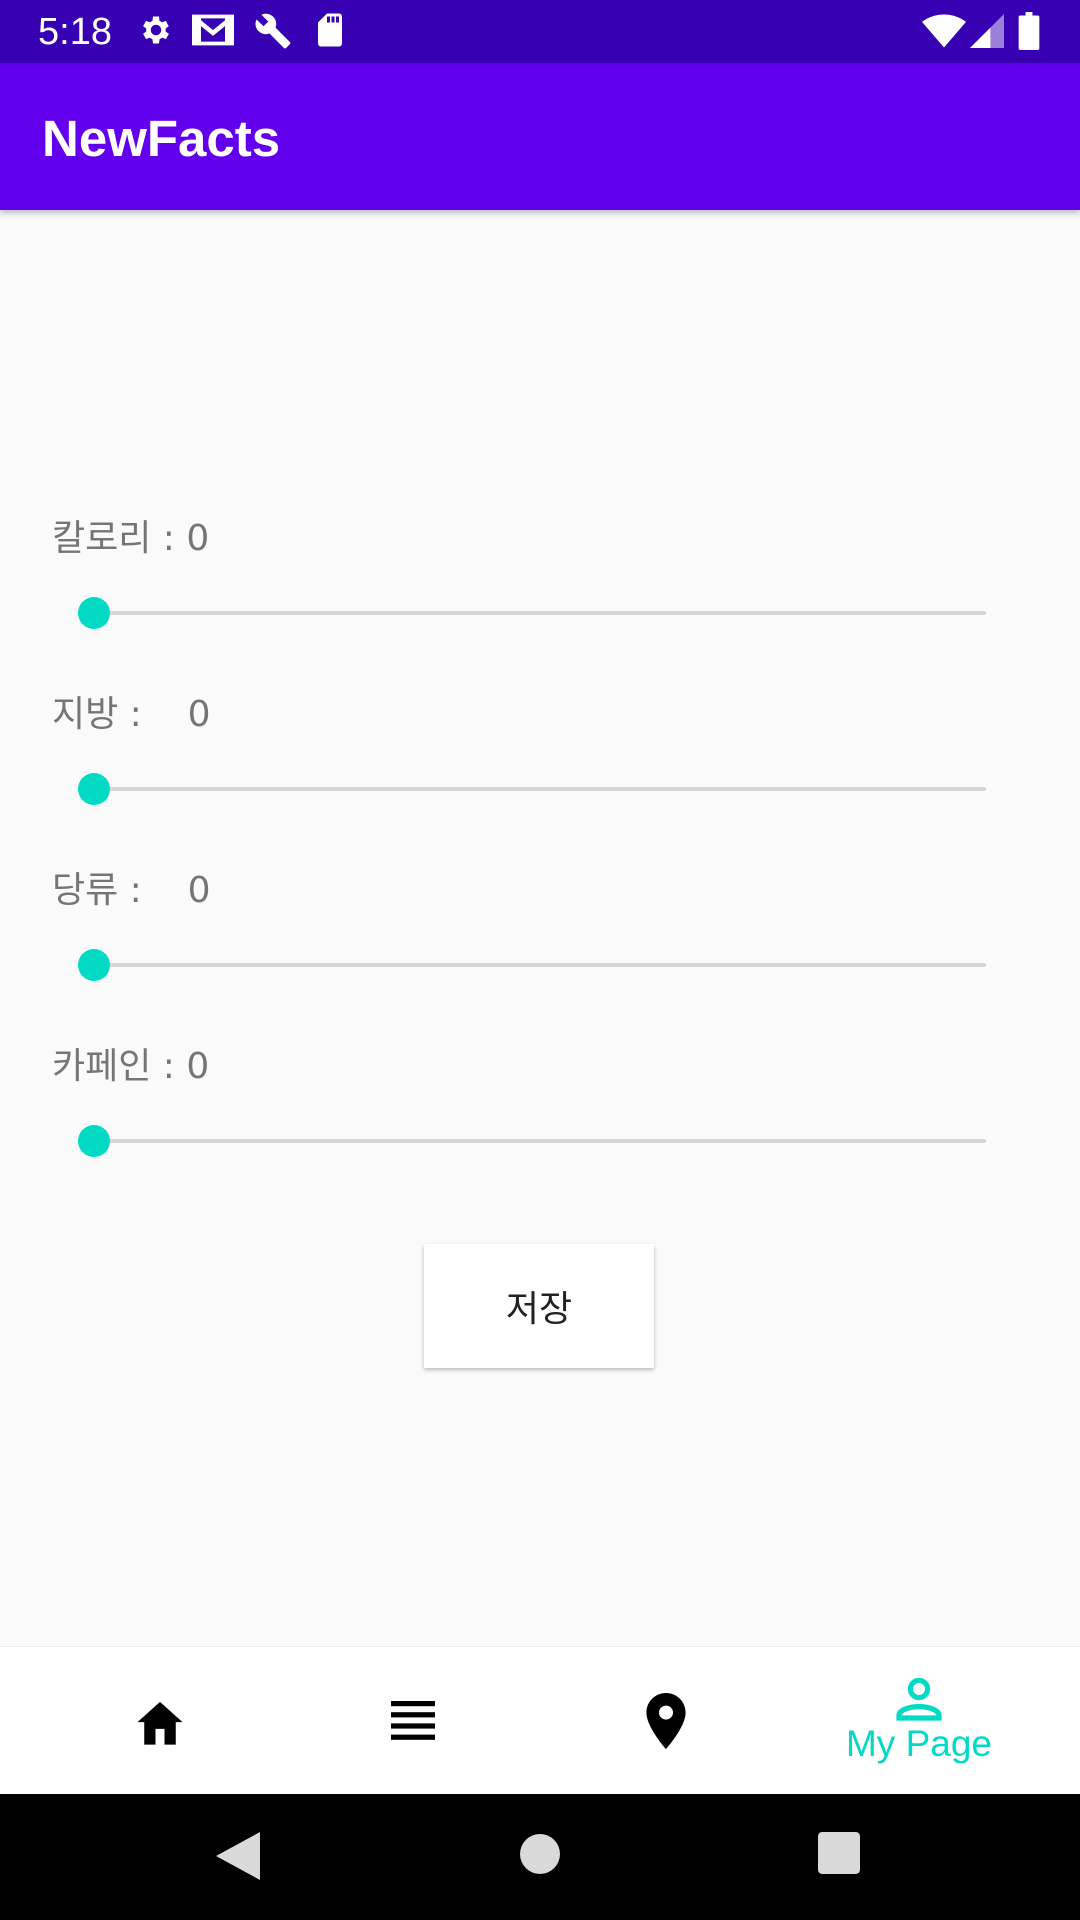  I want to click on caffeine-label: 카페인 : 0, so click(131, 1066).